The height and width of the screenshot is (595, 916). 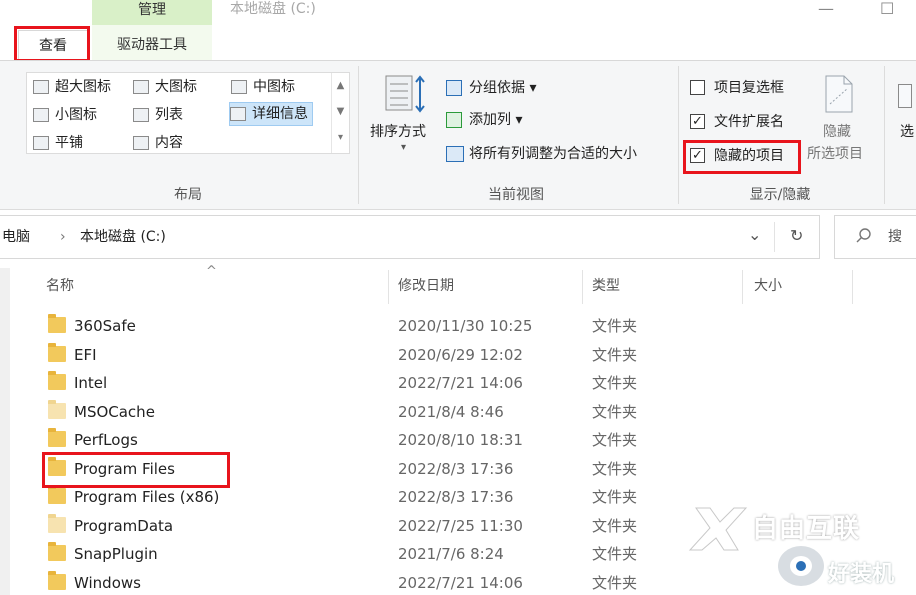 I want to click on column-header-size: 大小, so click(x=768, y=286).